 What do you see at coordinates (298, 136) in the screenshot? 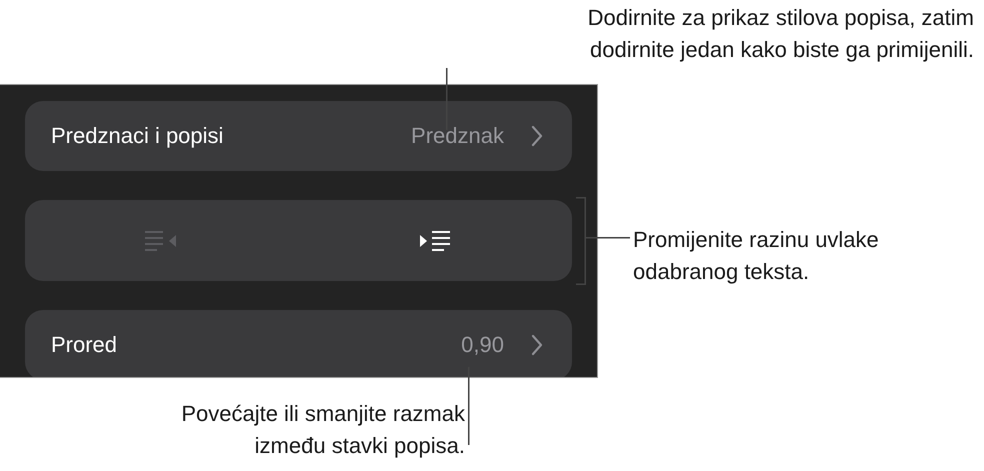
I see `settings-row: Predznaci i popisi Predznak` at bounding box center [298, 136].